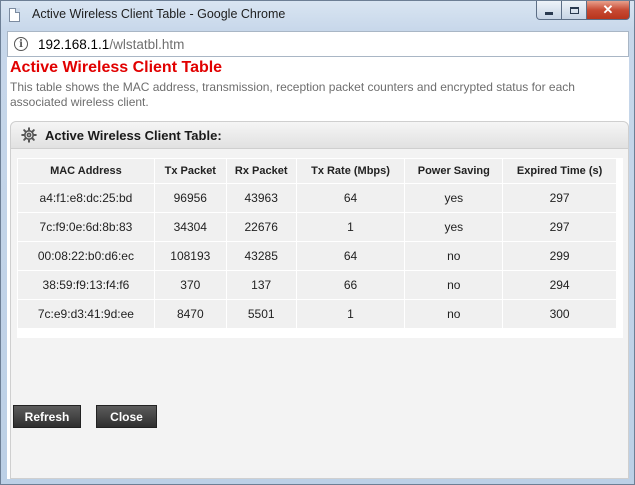 This screenshot has height=485, width=635. I want to click on close-window-button: ✕, so click(608, 10).